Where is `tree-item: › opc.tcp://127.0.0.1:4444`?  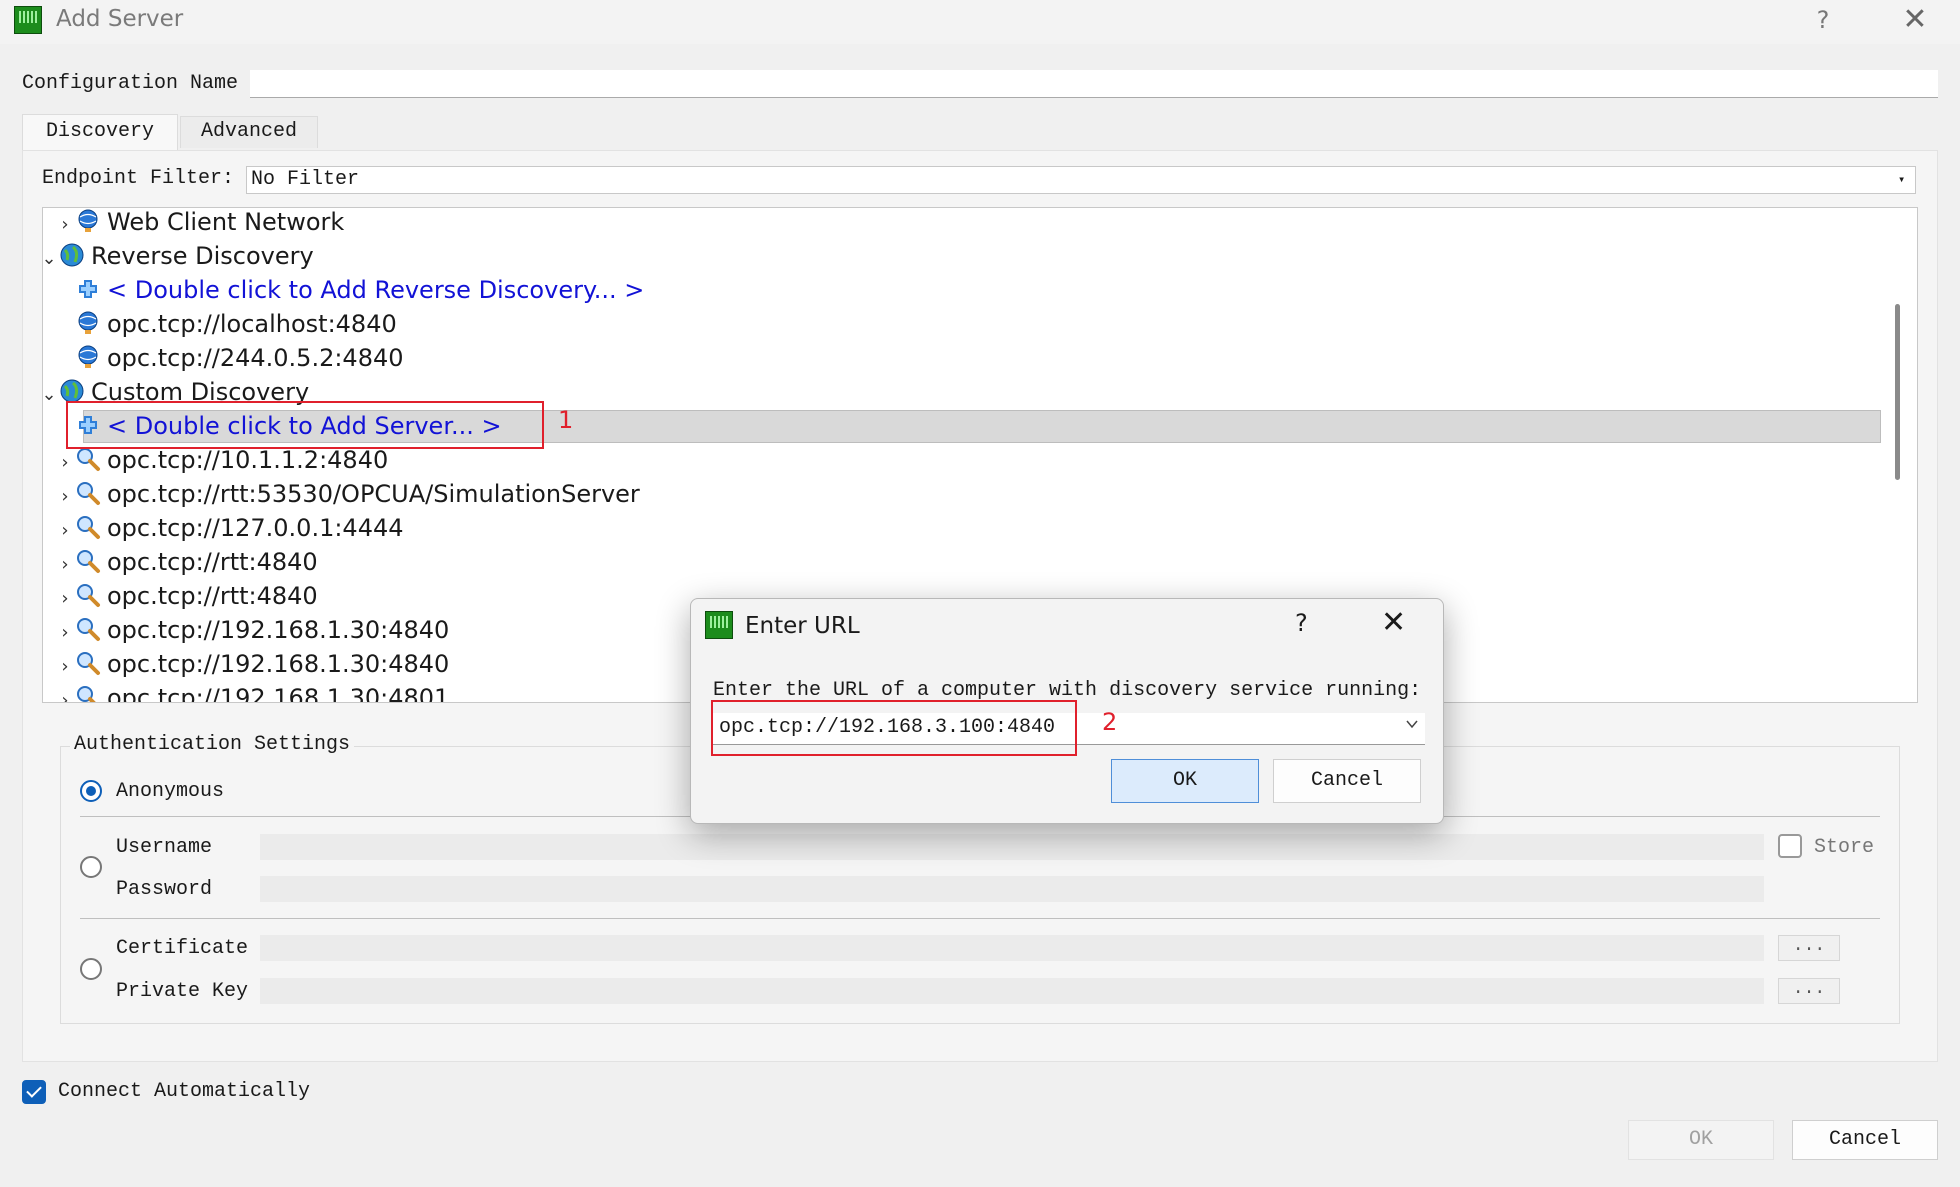 tree-item: › opc.tcp://127.0.0.1:4444 is located at coordinates (229, 529).